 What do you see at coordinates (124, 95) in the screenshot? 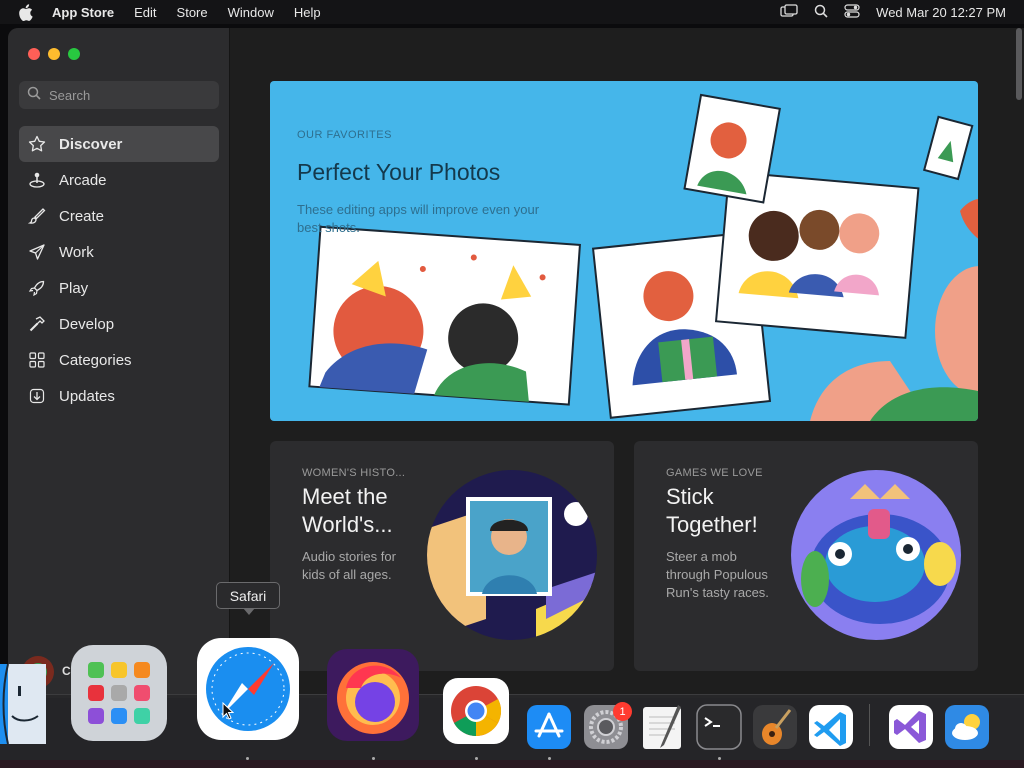
I see `search-input` at bounding box center [124, 95].